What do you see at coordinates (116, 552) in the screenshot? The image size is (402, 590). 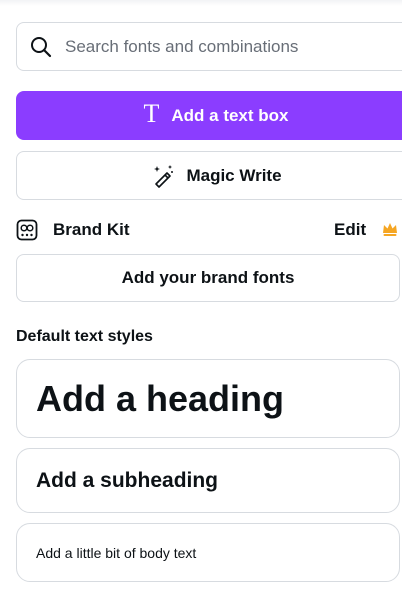 I see `add-body-text-label: Add a little bit of body text` at bounding box center [116, 552].